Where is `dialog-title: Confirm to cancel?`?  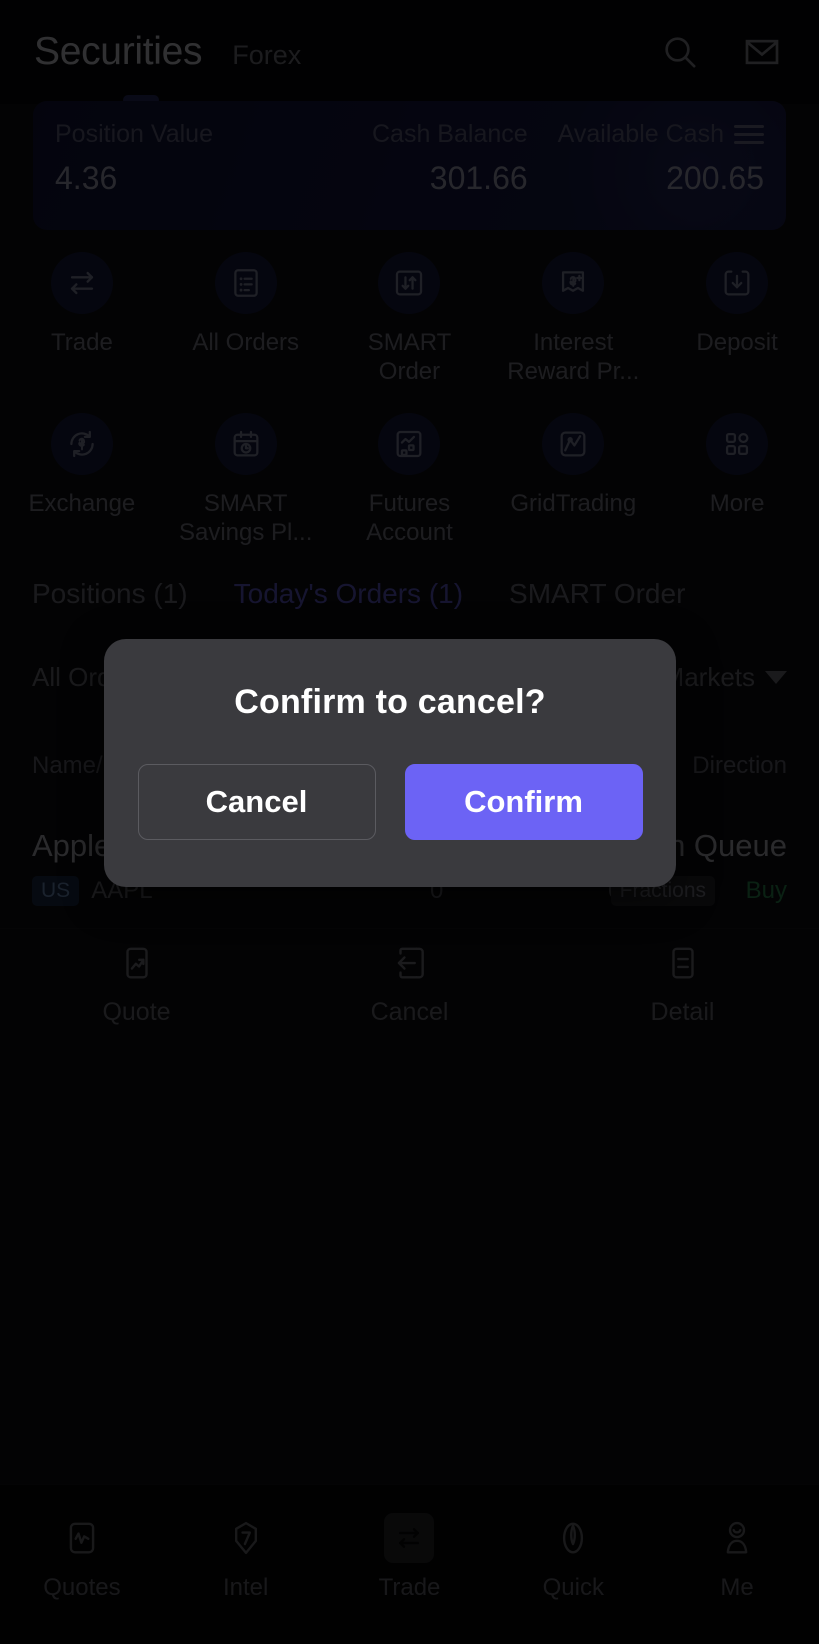
dialog-title: Confirm to cancel? is located at coordinates (390, 702).